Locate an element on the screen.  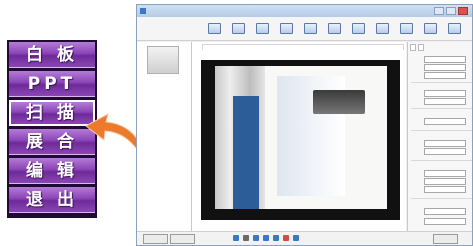
window-titlebar is located at coordinates (304, 11).